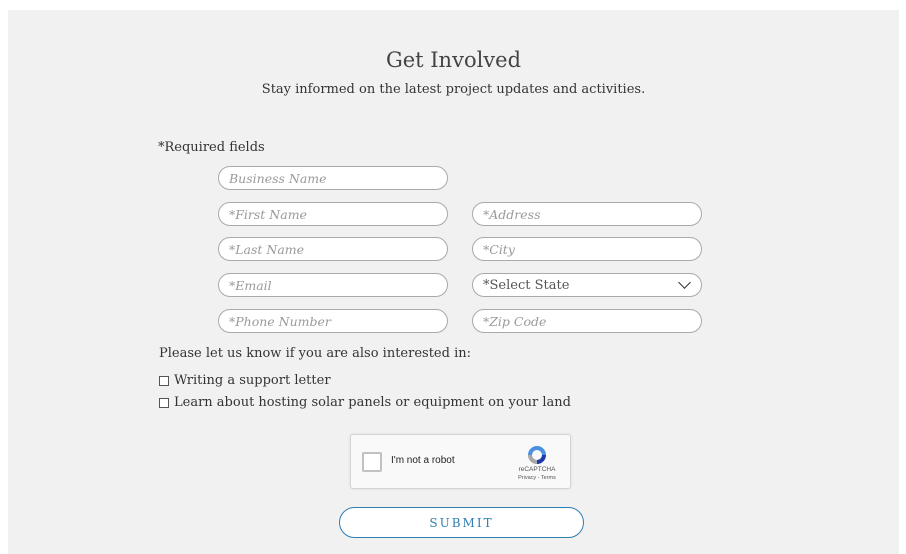 The height and width of the screenshot is (554, 906). What do you see at coordinates (537, 478) in the screenshot?
I see `recaptcha-privacy-terms: Privacy - Terms` at bounding box center [537, 478].